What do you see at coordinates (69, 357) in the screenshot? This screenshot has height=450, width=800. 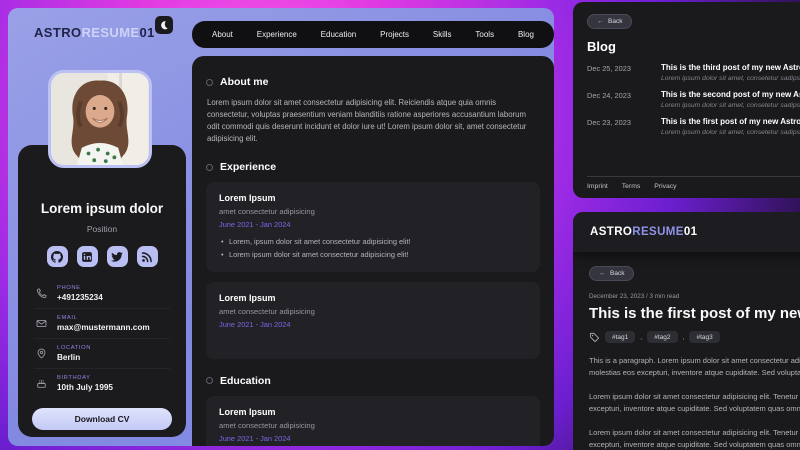 I see `contact-value-location: Berlin` at bounding box center [69, 357].